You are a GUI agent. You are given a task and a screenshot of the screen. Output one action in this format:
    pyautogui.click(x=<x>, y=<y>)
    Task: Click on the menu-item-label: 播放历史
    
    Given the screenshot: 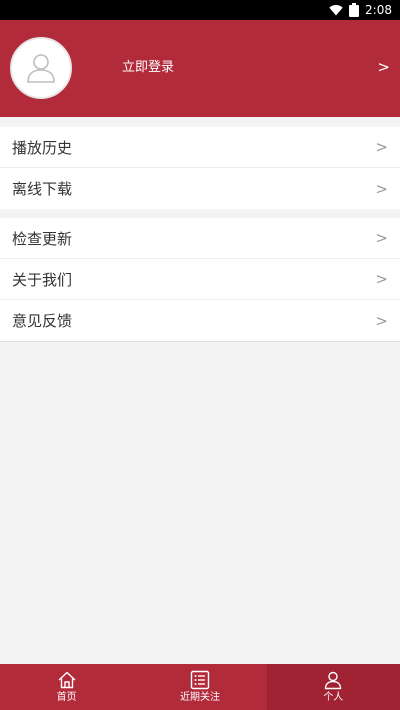 What is the action you would take?
    pyautogui.click(x=42, y=147)
    